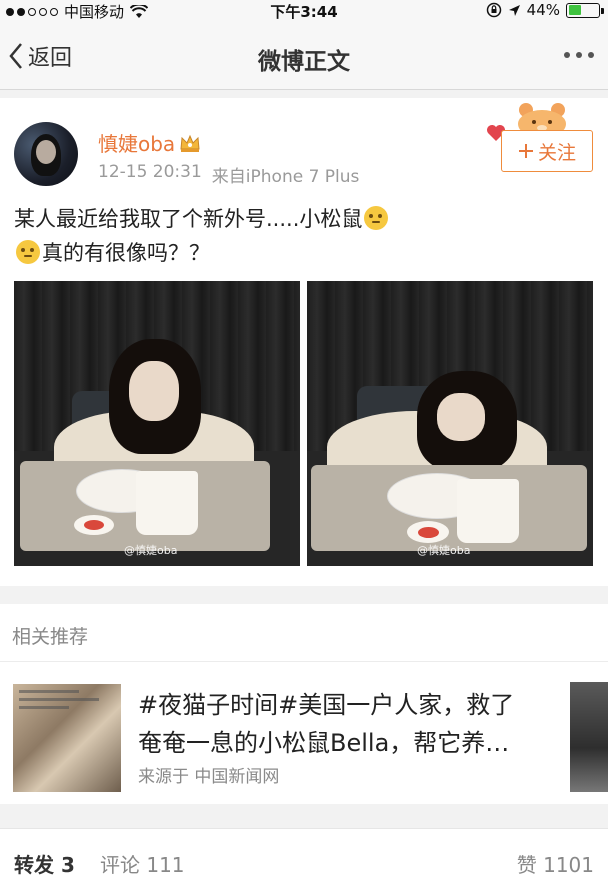  I want to click on battery-level-fill, so click(575, 10).